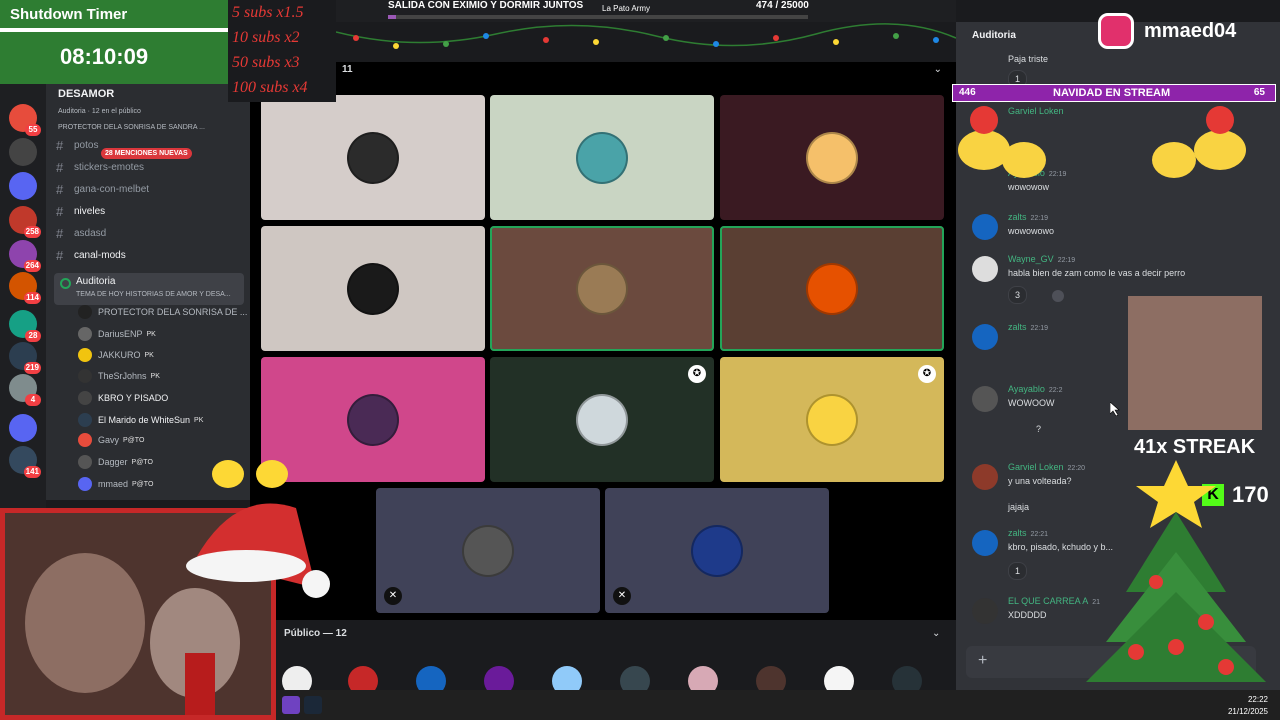 The width and height of the screenshot is (1280, 720). I want to click on timer-divider, so click(114, 30).